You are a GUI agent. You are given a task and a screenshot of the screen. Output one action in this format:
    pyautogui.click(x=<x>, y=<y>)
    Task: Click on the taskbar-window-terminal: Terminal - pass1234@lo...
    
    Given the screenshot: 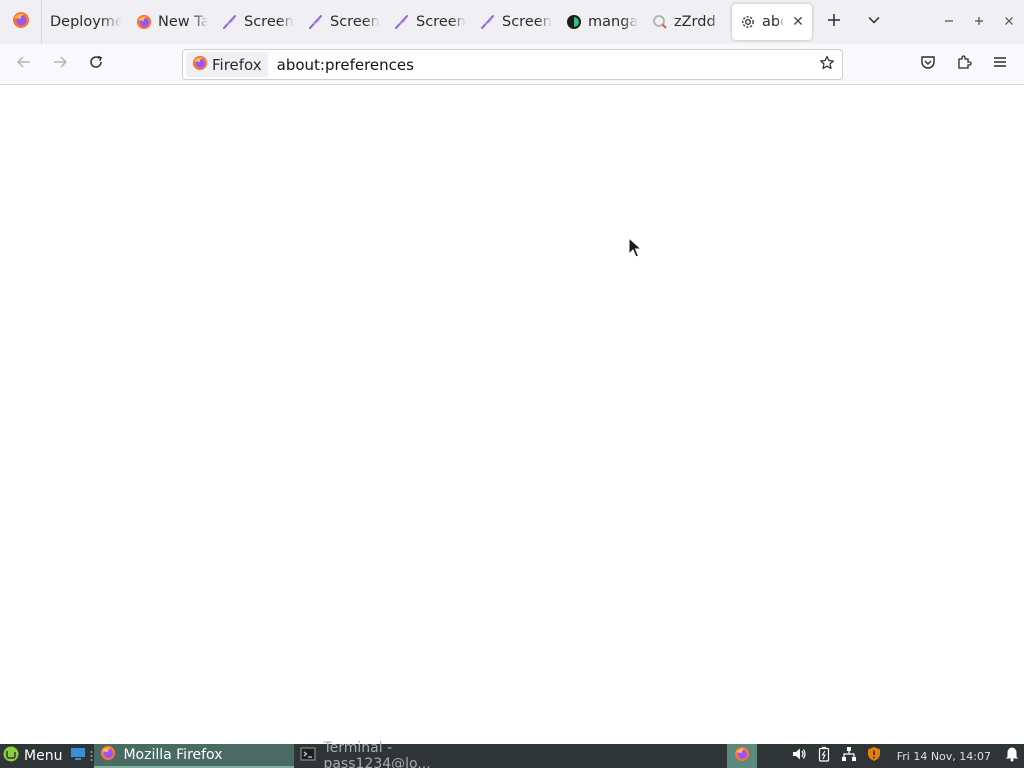 What is the action you would take?
    pyautogui.click(x=394, y=754)
    